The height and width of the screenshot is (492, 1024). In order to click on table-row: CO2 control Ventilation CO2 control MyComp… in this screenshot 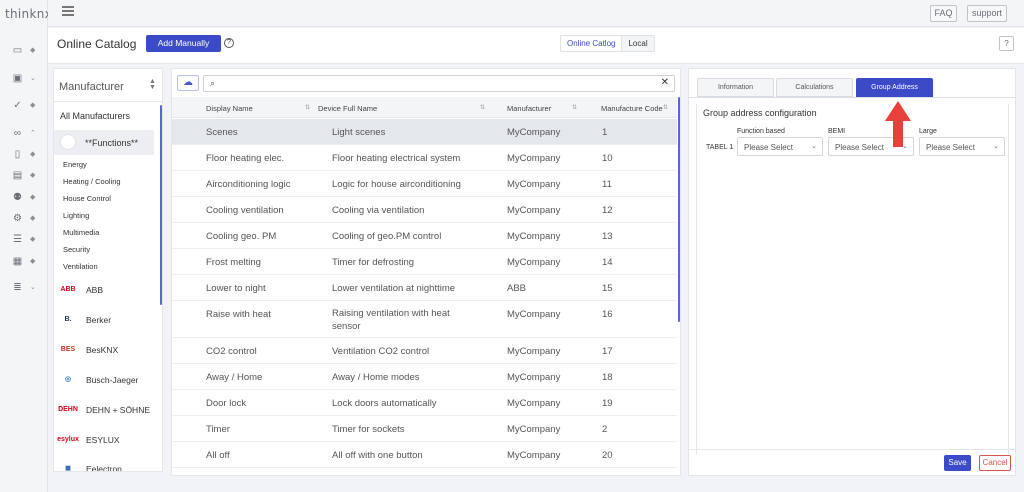, I will do `click(424, 351)`.